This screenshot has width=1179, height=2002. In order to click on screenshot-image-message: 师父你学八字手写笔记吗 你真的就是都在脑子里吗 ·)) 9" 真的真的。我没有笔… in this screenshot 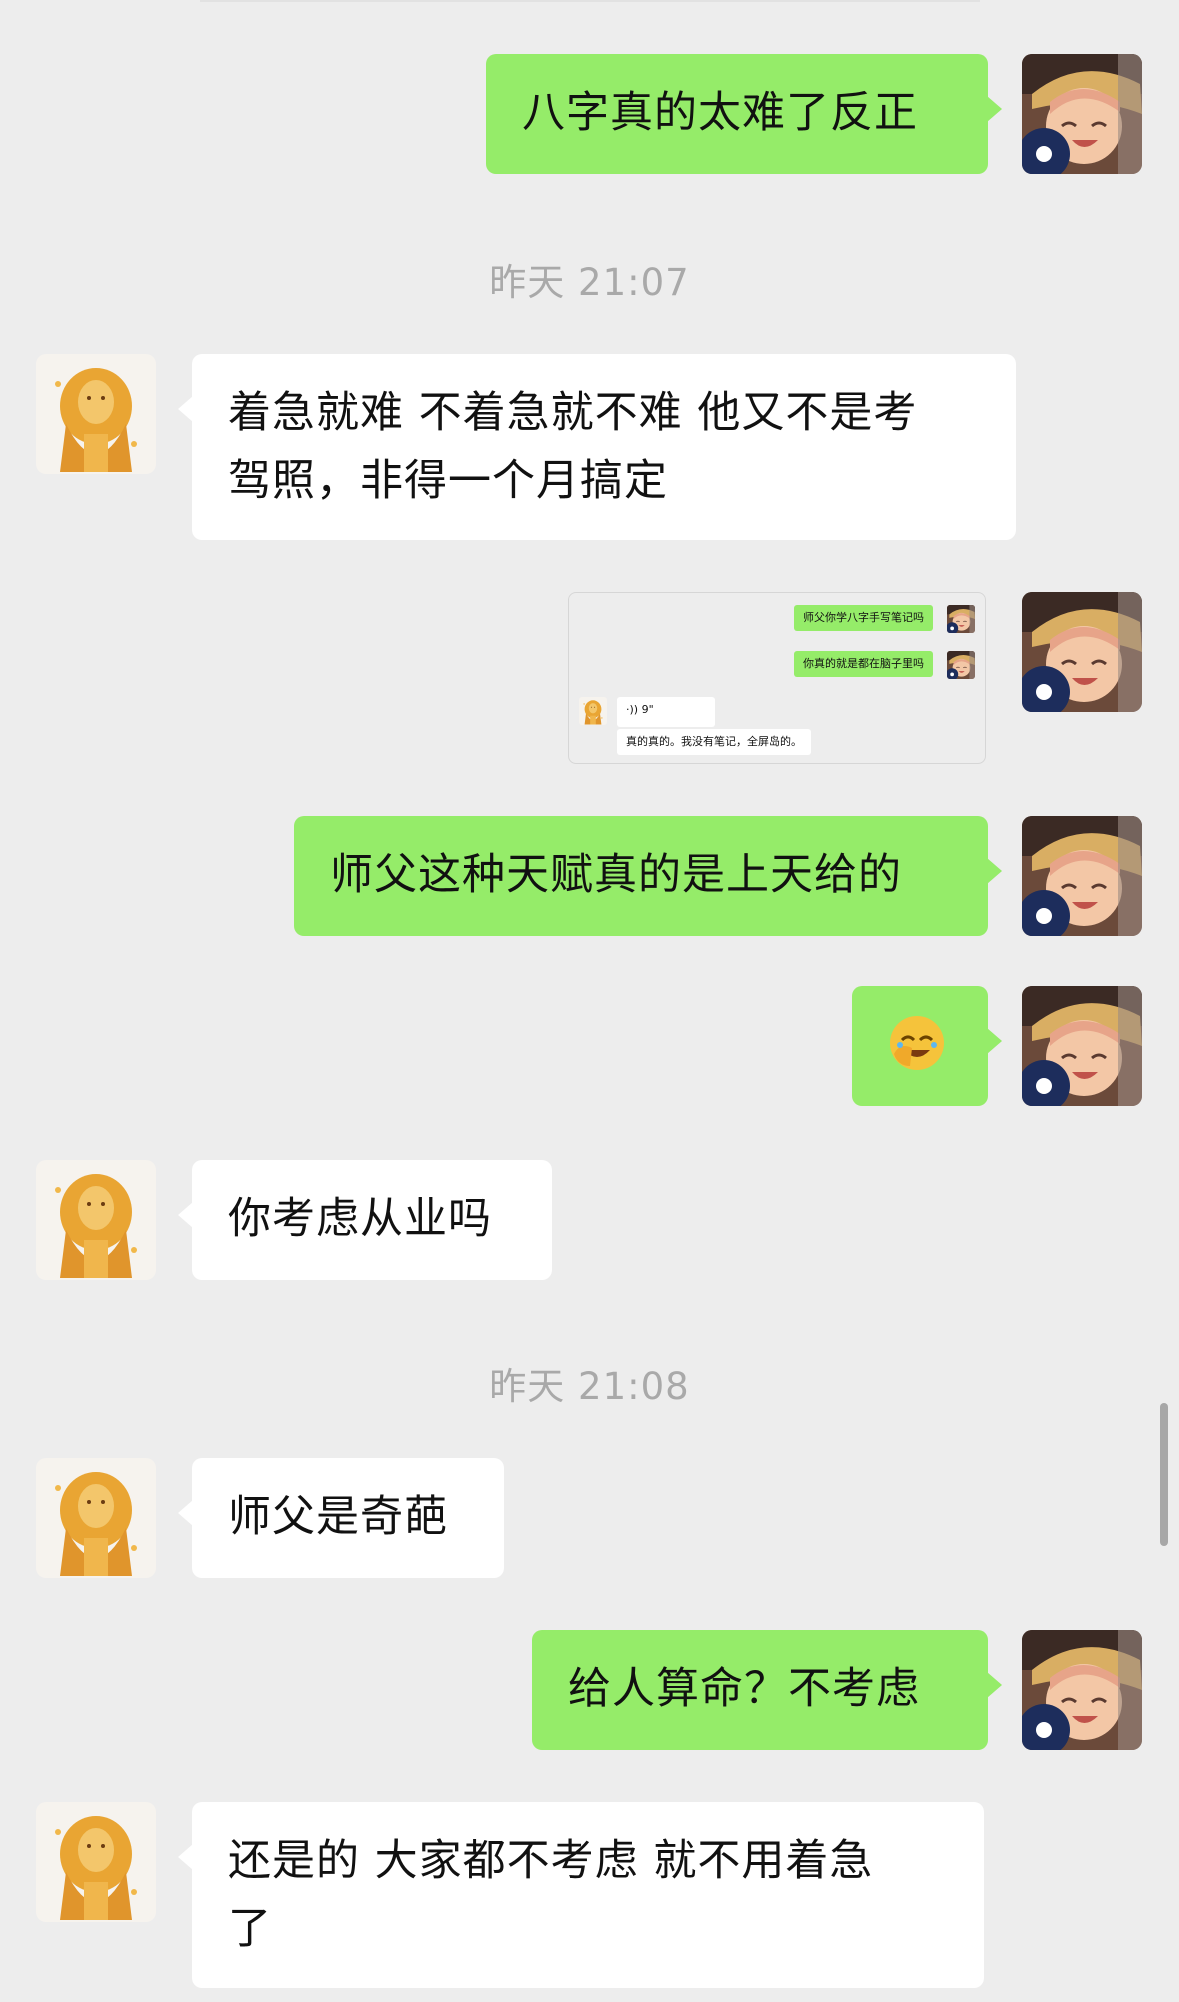, I will do `click(777, 678)`.